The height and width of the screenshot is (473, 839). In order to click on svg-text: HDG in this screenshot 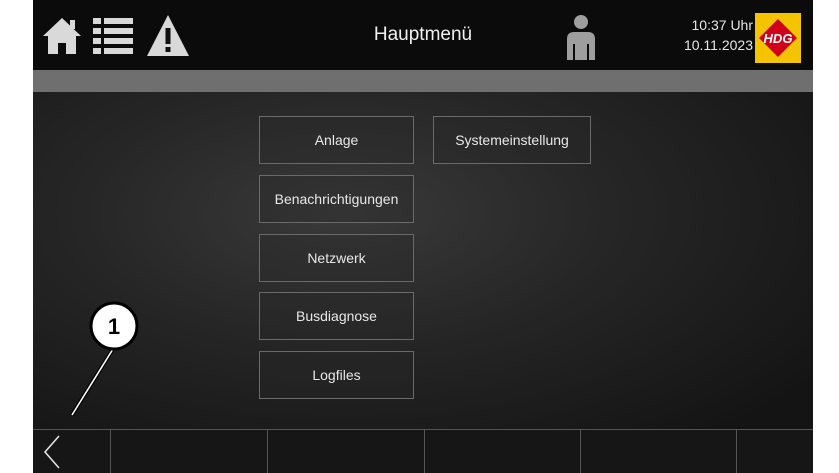, I will do `click(778, 38)`.